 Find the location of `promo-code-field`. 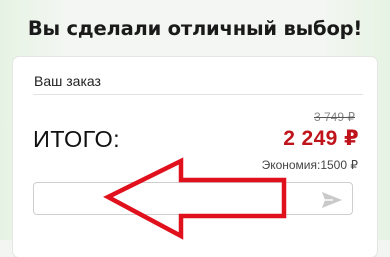

promo-code-field is located at coordinates (193, 198).